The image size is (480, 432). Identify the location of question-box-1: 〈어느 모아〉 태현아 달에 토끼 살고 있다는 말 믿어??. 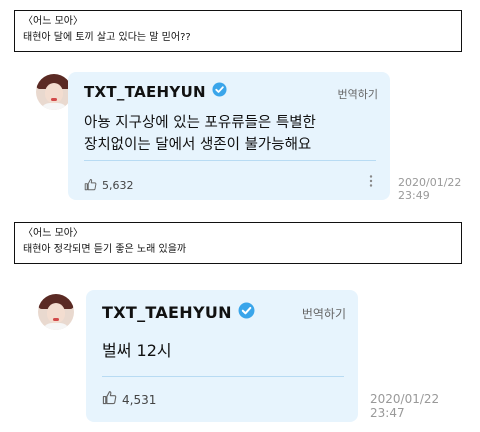
(238, 31).